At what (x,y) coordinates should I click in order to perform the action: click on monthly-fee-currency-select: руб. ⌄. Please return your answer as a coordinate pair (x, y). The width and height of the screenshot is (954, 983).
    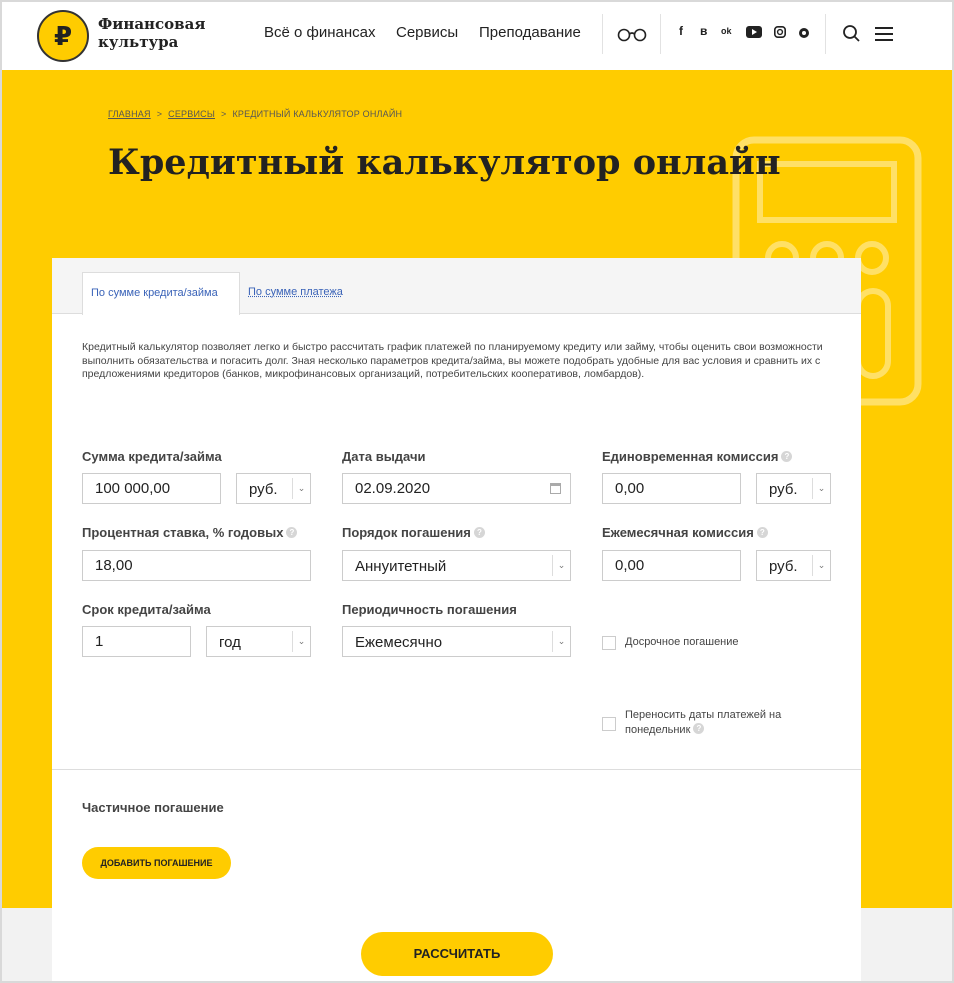
    Looking at the image, I should click on (793, 565).